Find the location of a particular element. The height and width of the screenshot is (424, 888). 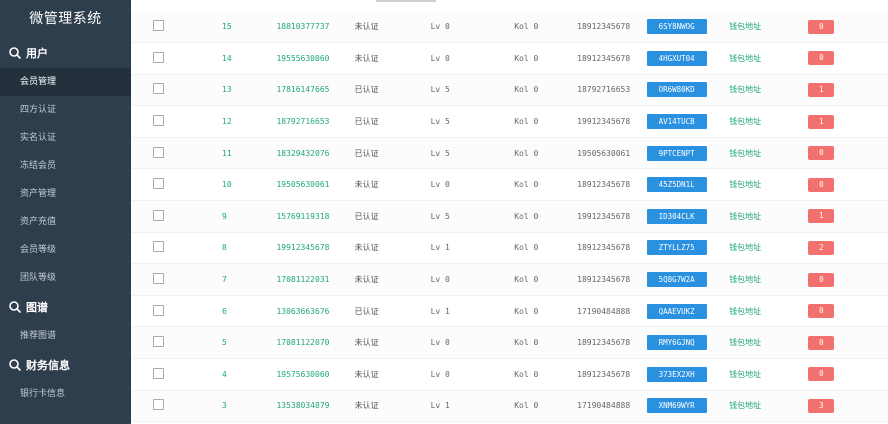

member-phone-link: 17081122031 is located at coordinates (315, 280).